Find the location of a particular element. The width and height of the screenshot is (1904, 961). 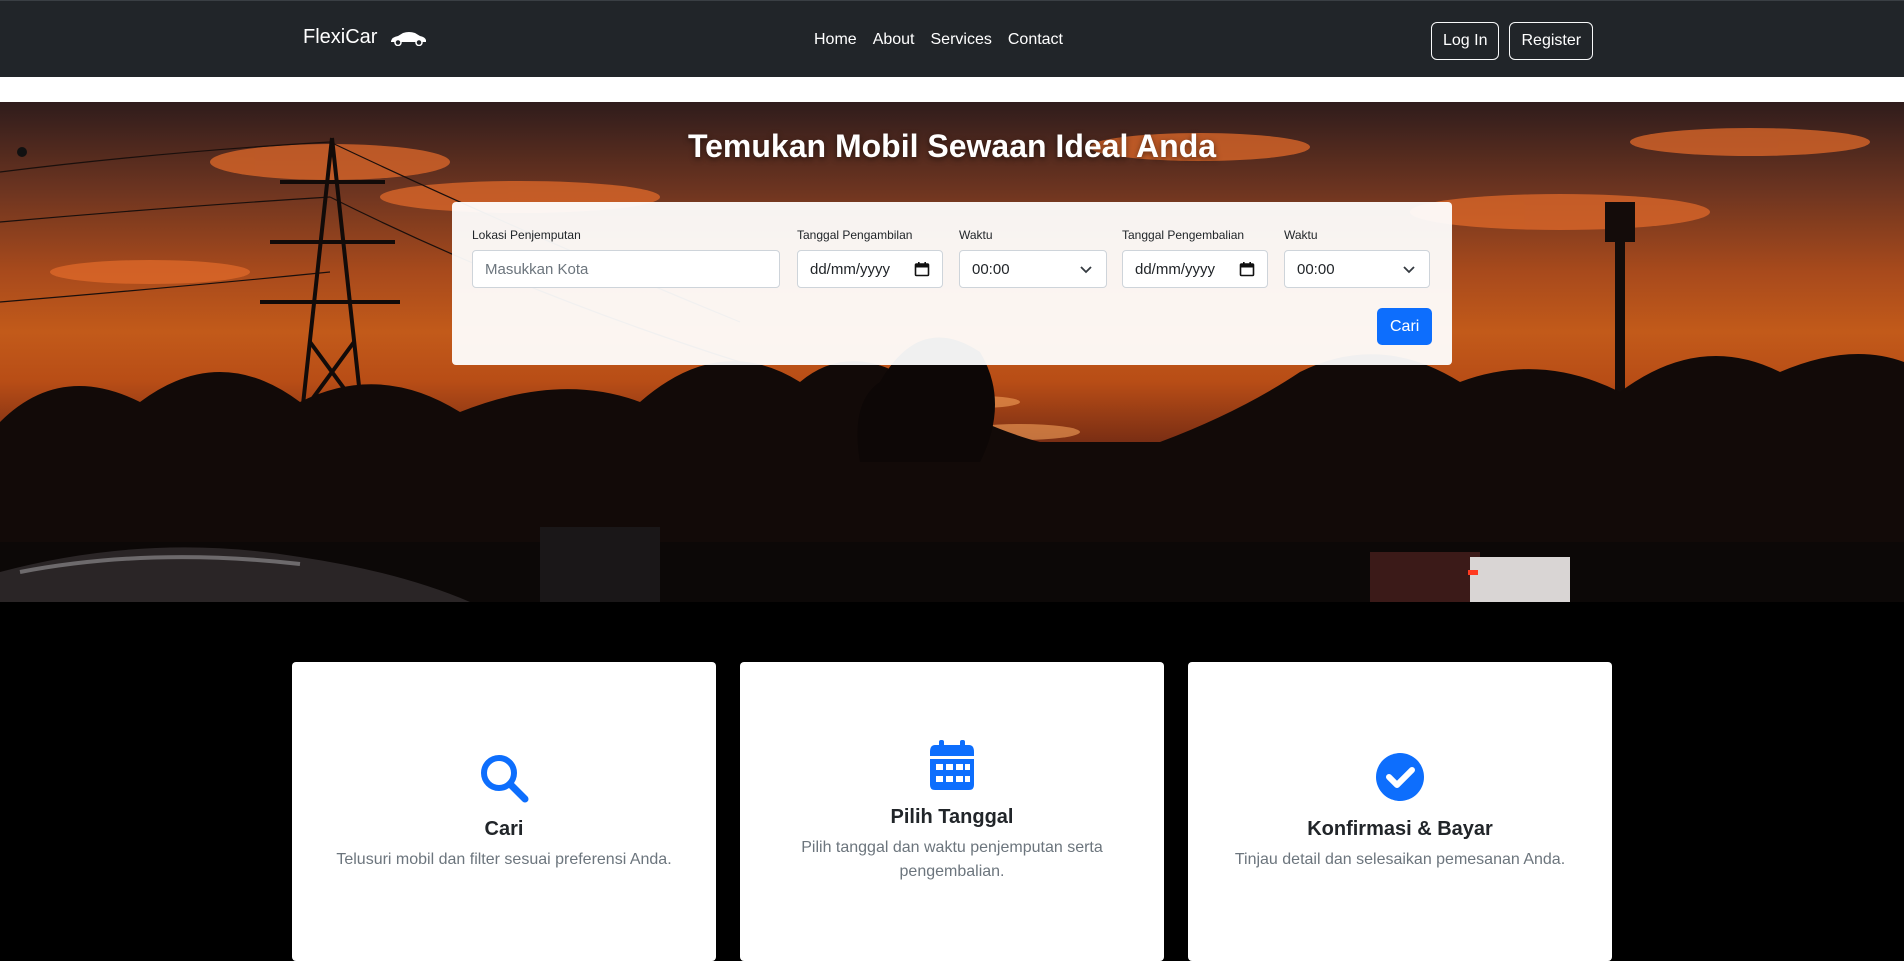

return-date-value: dd/mm/yyyy is located at coordinates (1175, 269).